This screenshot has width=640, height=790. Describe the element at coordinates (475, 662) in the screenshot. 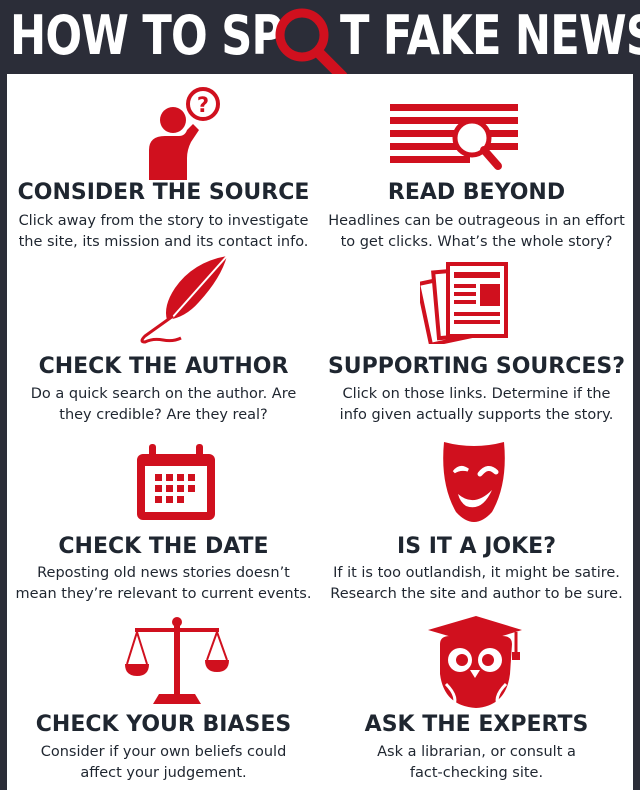

I see `graduate-owl-icon` at that location.